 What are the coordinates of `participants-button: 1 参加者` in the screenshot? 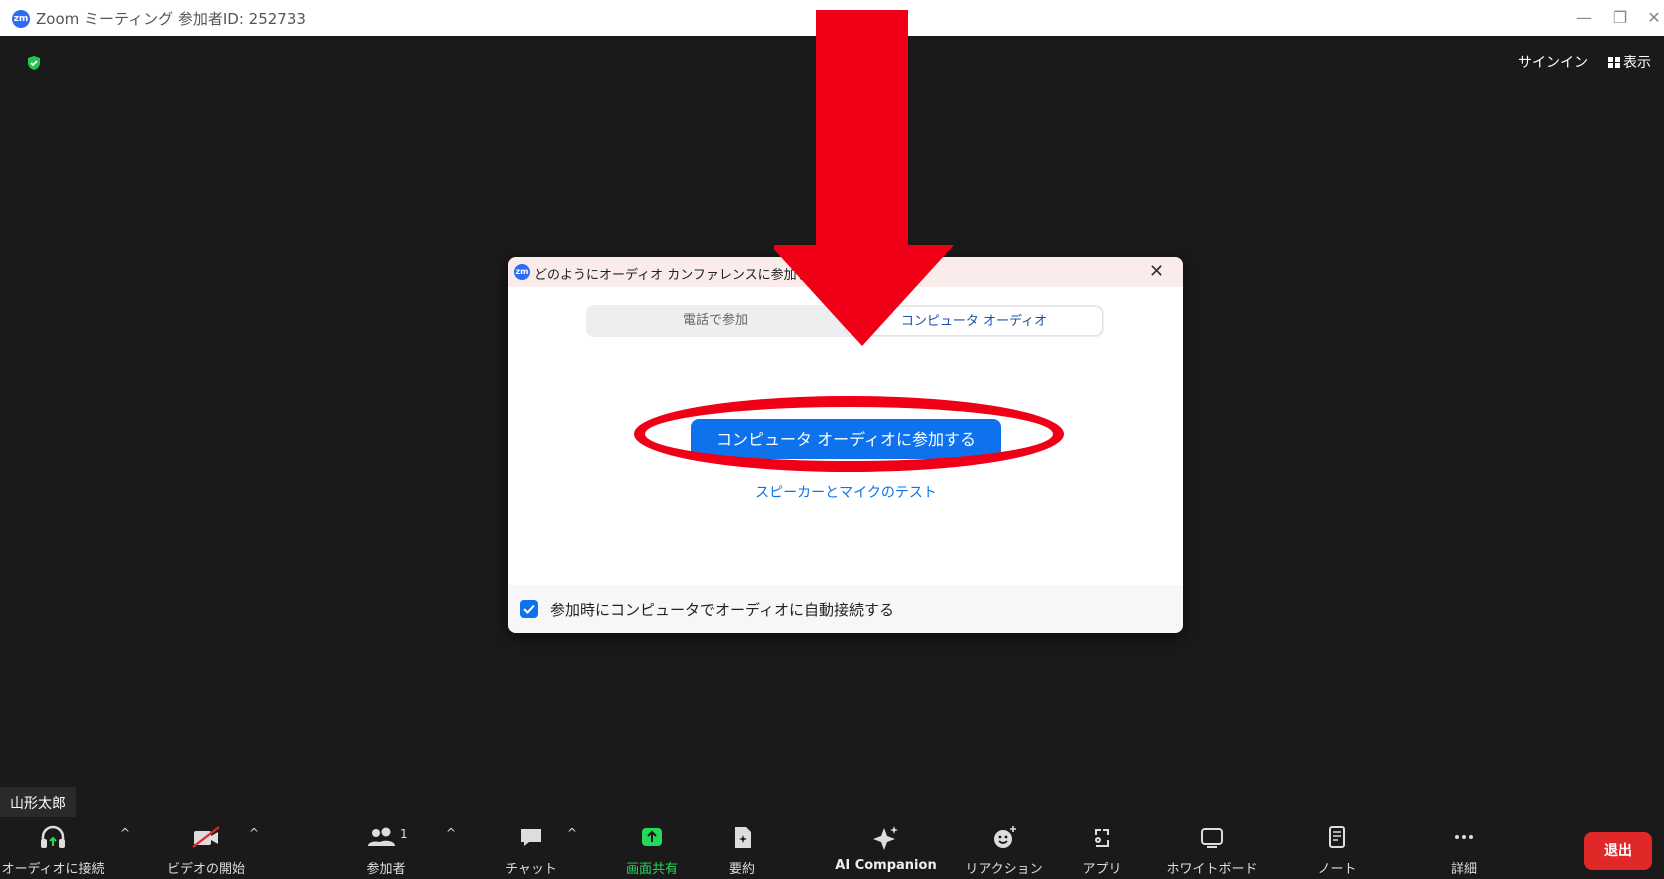 It's located at (386, 848).